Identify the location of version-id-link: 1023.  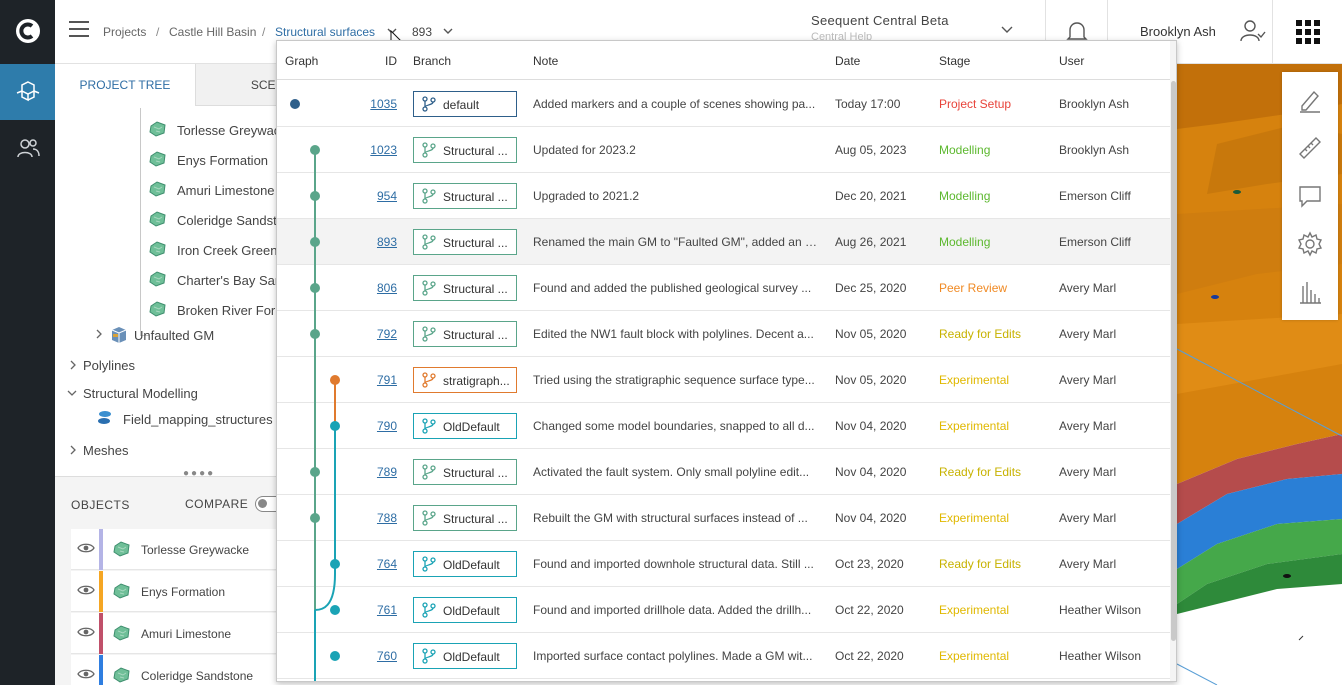
(377, 150).